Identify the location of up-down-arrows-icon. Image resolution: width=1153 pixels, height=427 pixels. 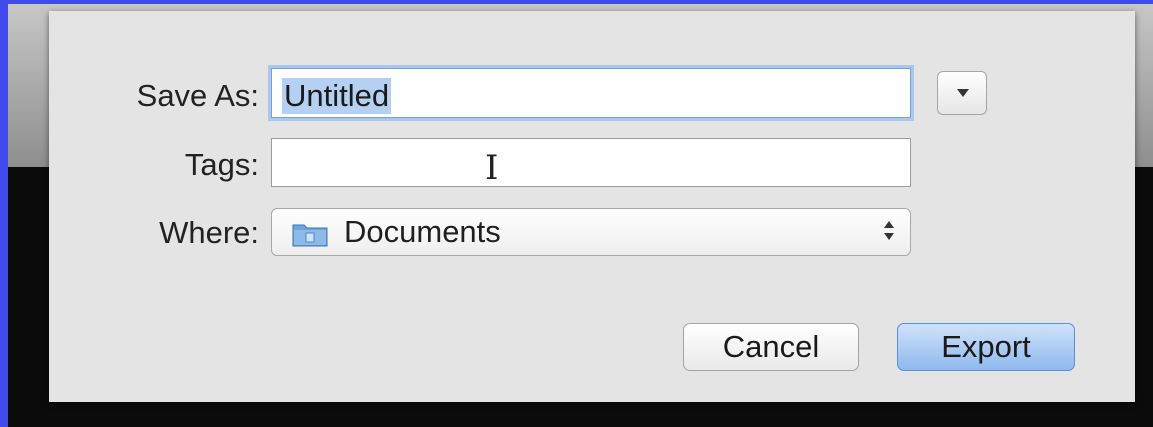
(890, 232).